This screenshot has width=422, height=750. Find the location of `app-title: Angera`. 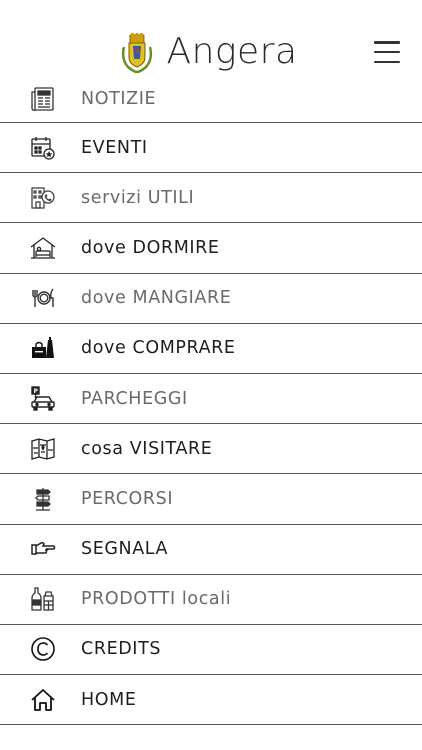

app-title: Angera is located at coordinates (232, 51).